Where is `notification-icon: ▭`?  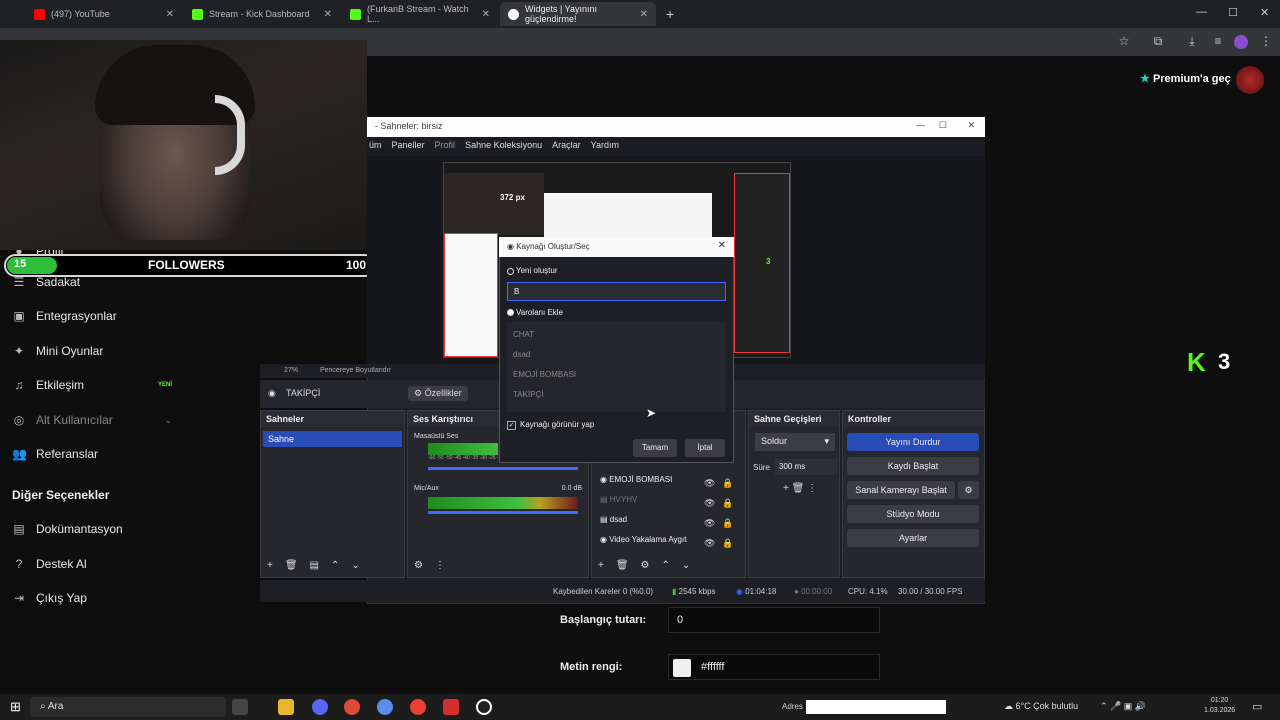
notification-icon: ▭ is located at coordinates (1257, 706).